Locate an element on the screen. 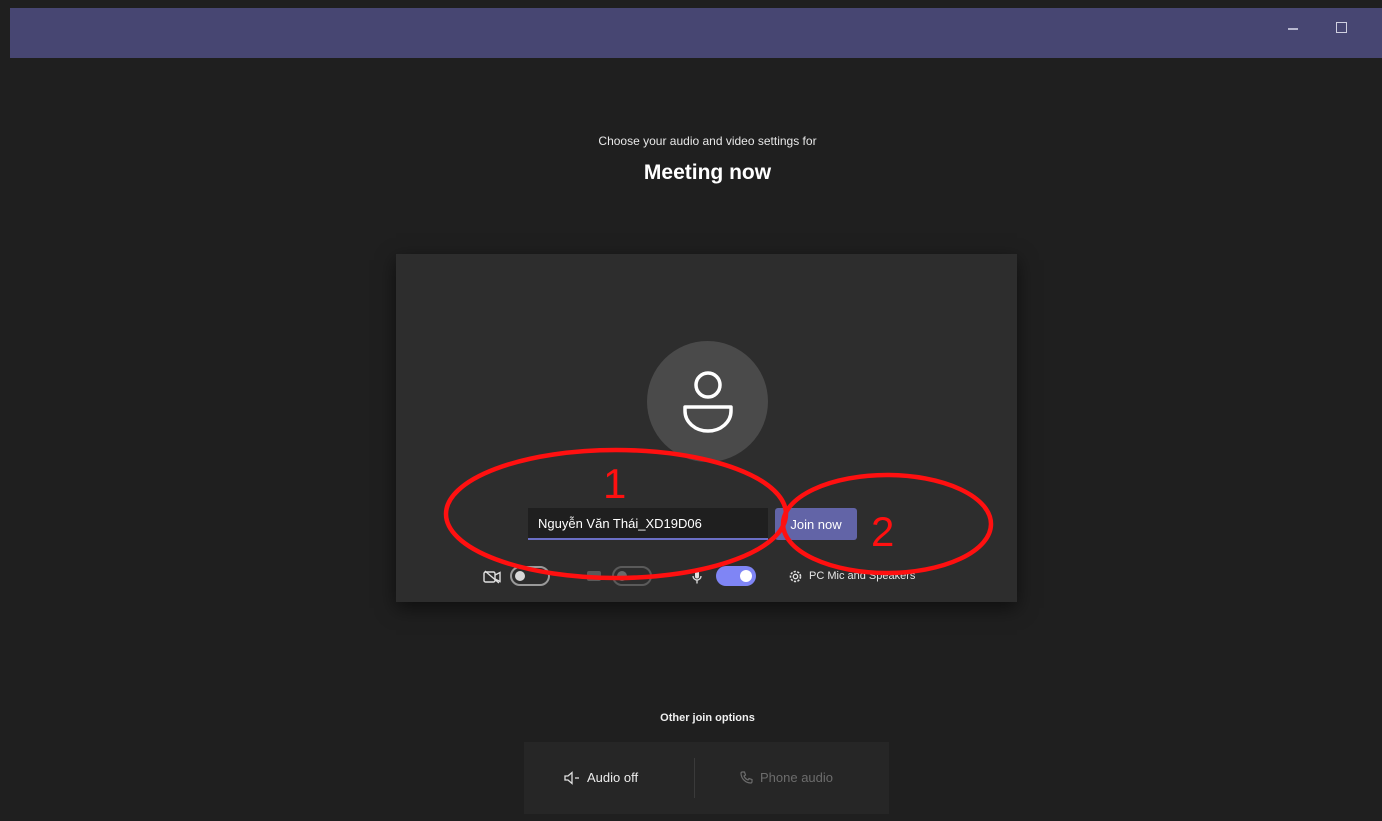  phone-audio-option: Phone audio is located at coordinates (786, 777).